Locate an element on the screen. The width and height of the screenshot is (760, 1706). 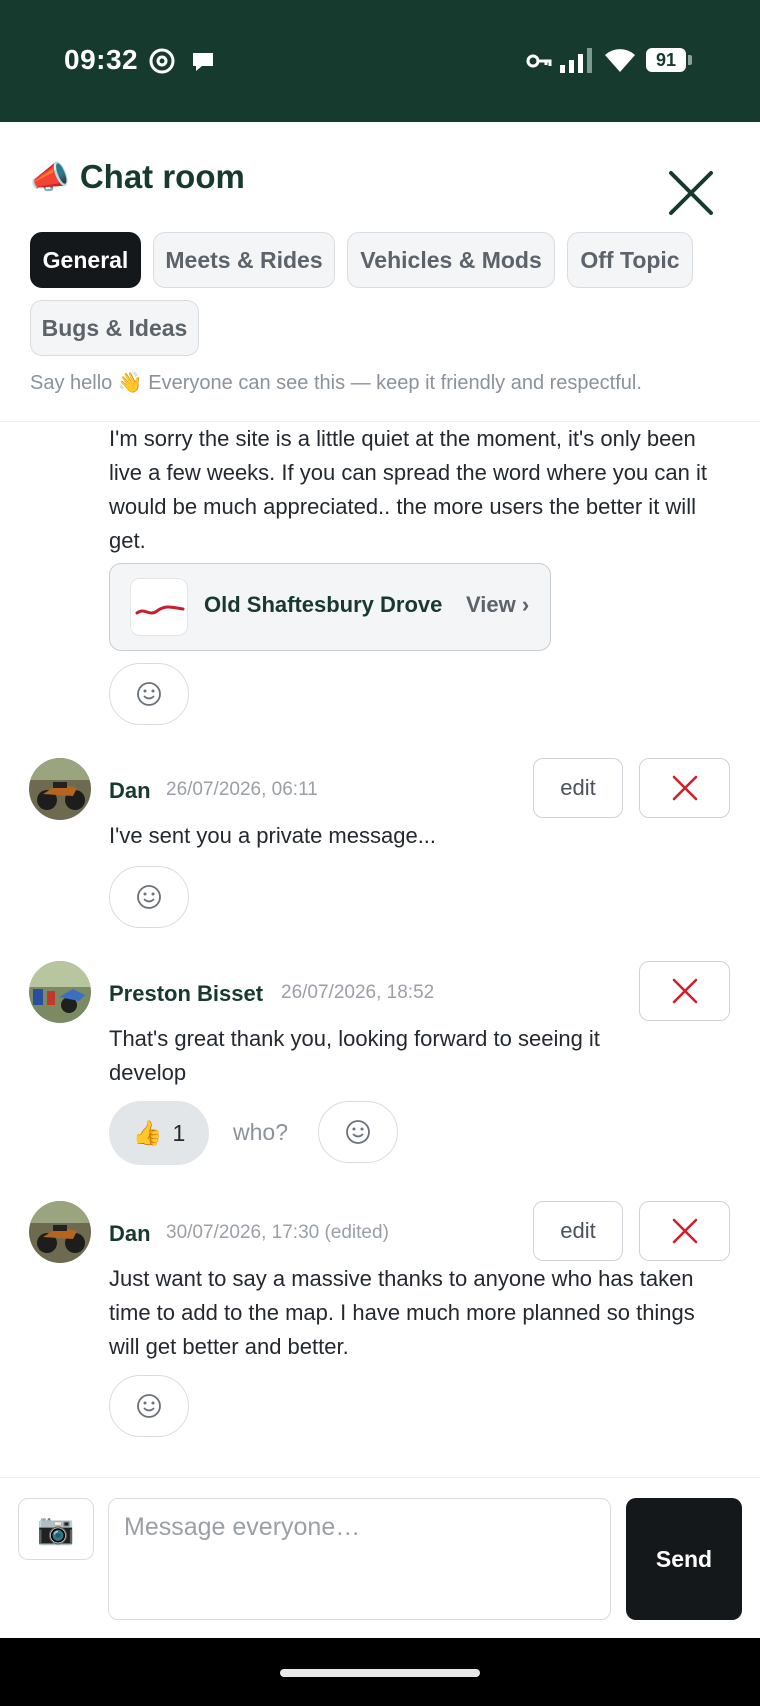
chat-bubble-icon is located at coordinates (203, 64).